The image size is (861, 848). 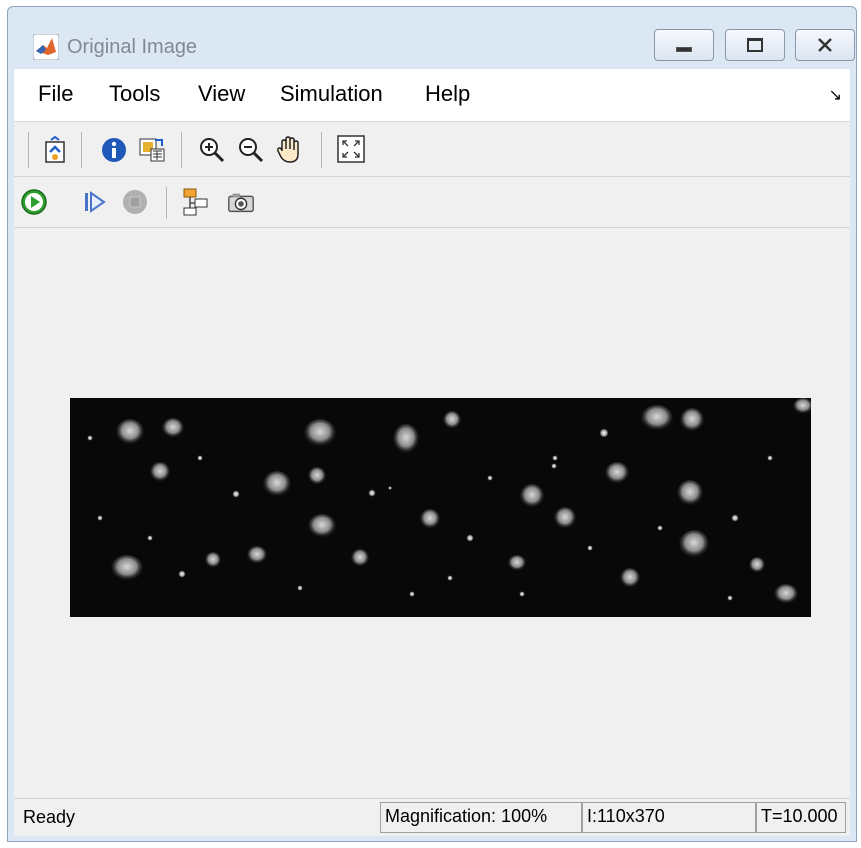 I want to click on minimize-icon, so click(x=684, y=49).